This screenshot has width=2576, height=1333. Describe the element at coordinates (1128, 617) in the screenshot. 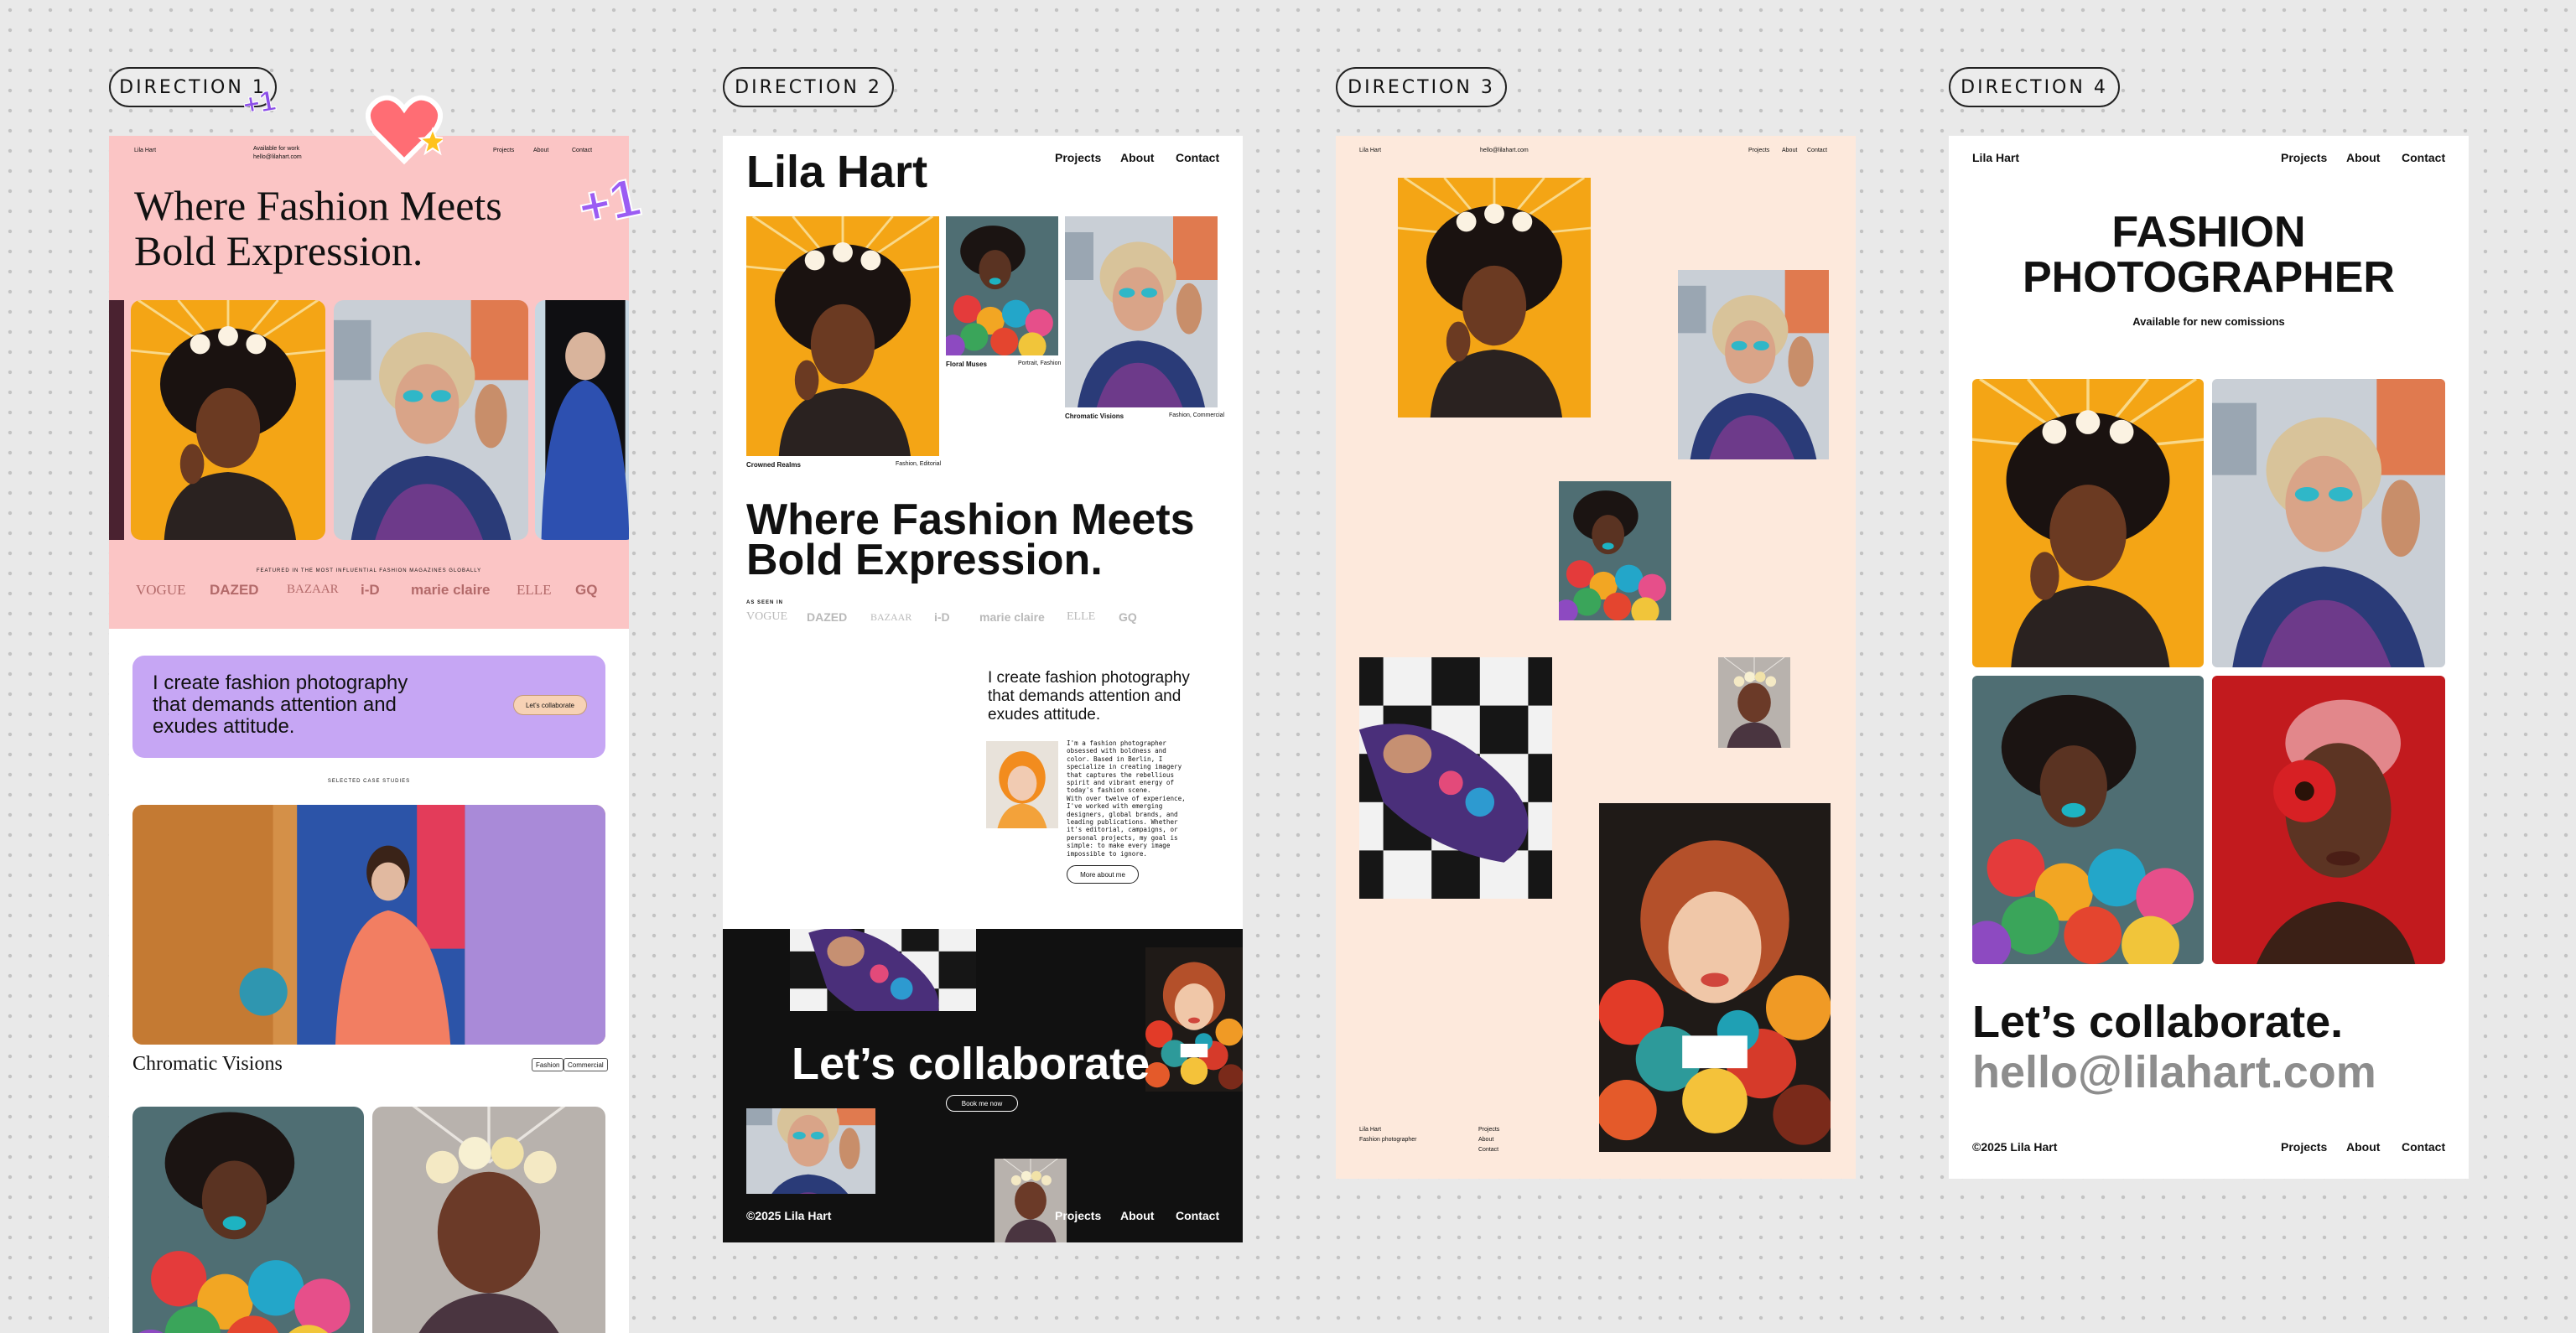

I see `d2-logo-gq: GQ` at that location.